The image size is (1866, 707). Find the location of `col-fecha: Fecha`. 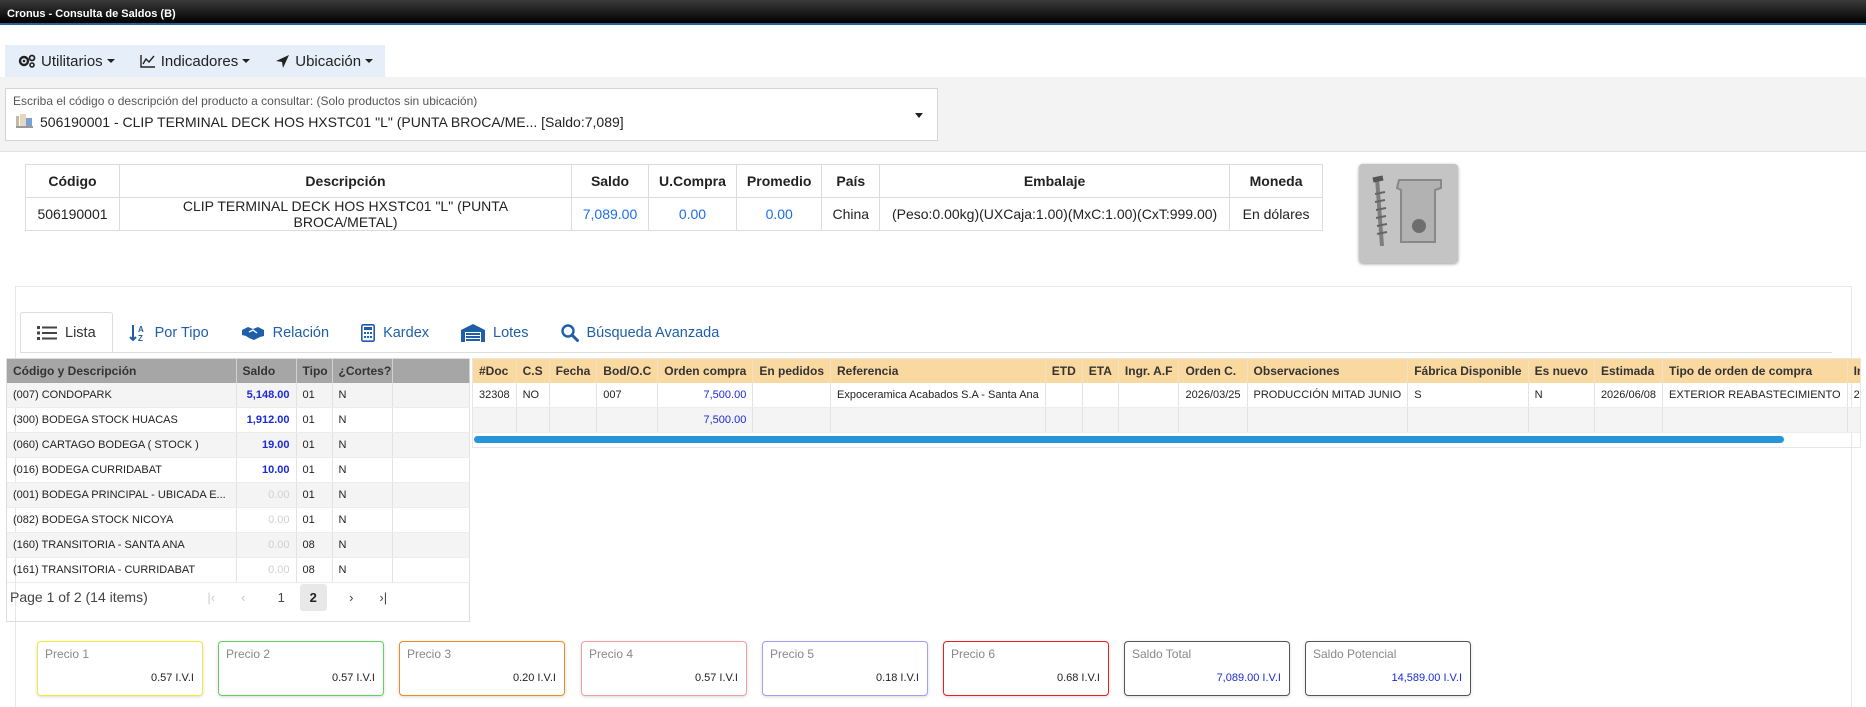

col-fecha: Fecha is located at coordinates (573, 371).